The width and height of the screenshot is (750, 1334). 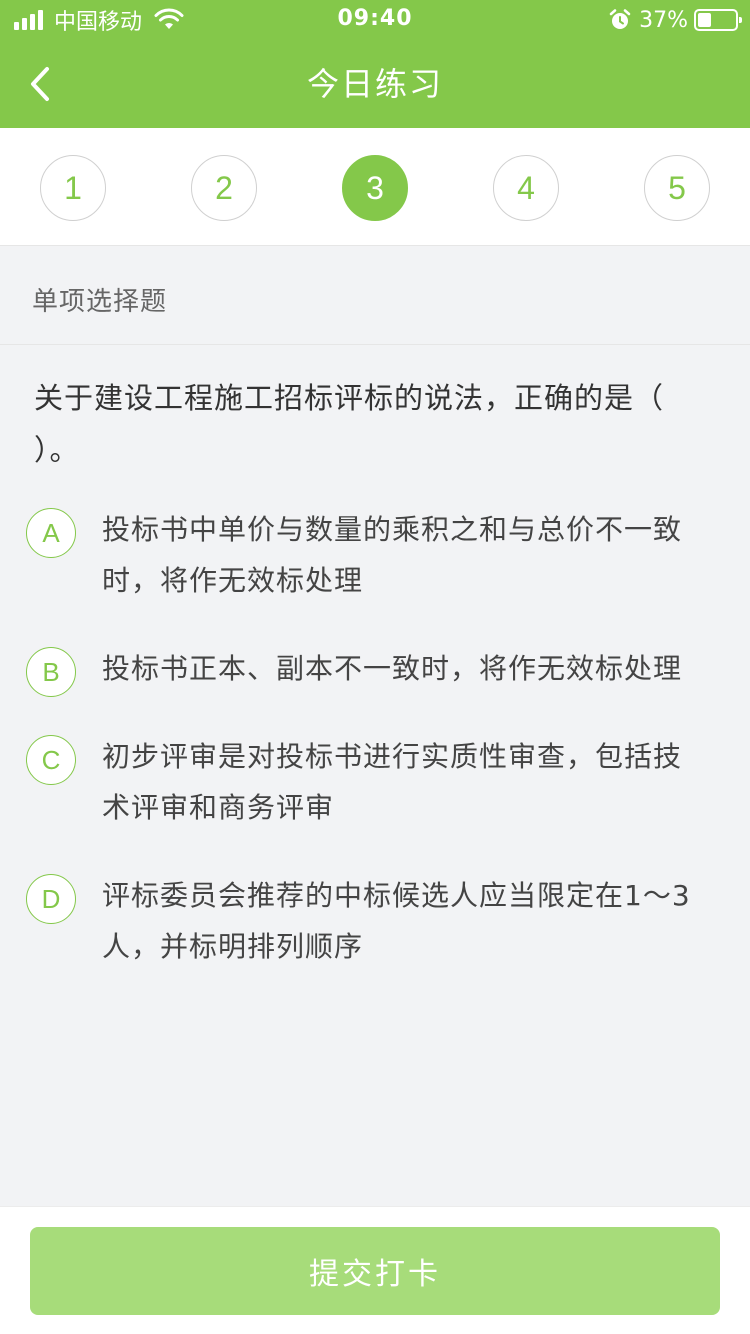 I want to click on status-right: 37%, so click(x=675, y=20).